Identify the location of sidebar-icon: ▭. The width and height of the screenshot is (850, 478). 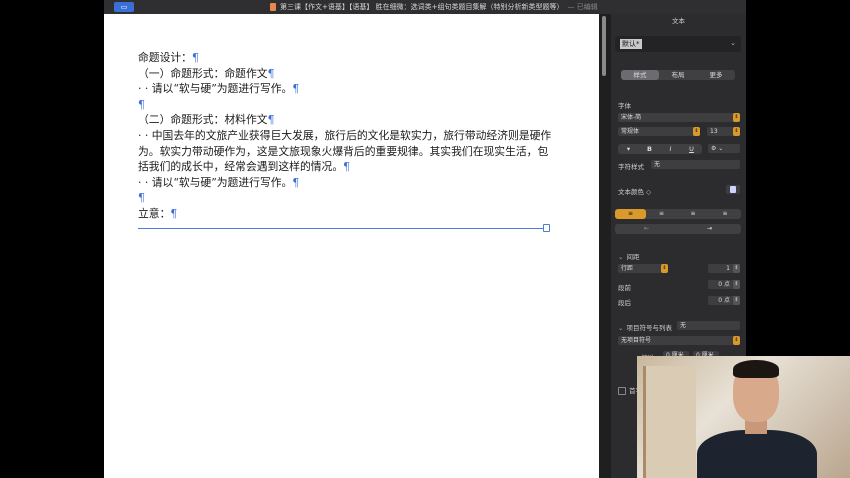
(124, 7).